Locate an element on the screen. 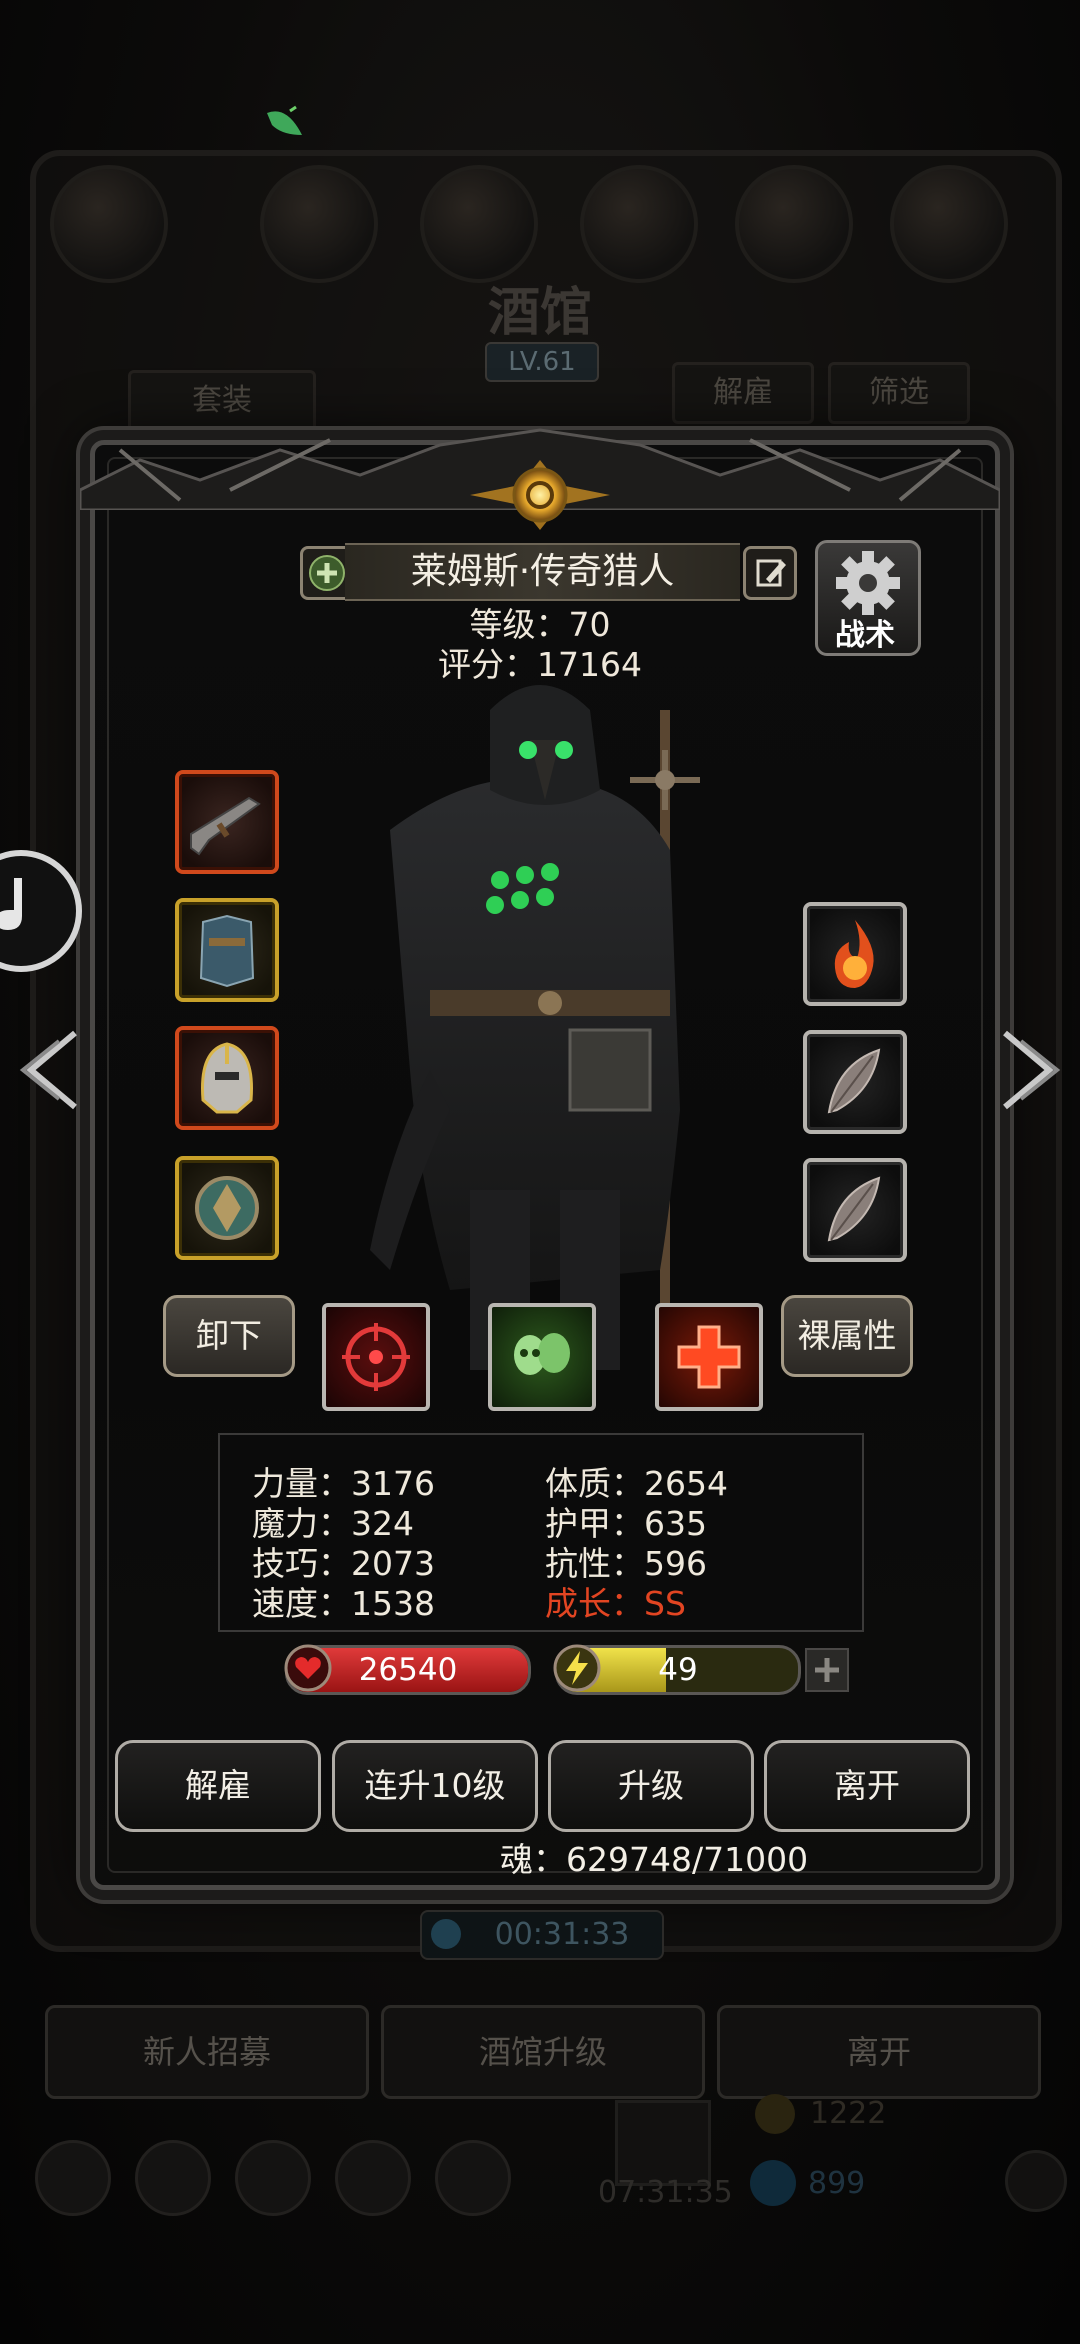  edit-icon is located at coordinates (771, 573).